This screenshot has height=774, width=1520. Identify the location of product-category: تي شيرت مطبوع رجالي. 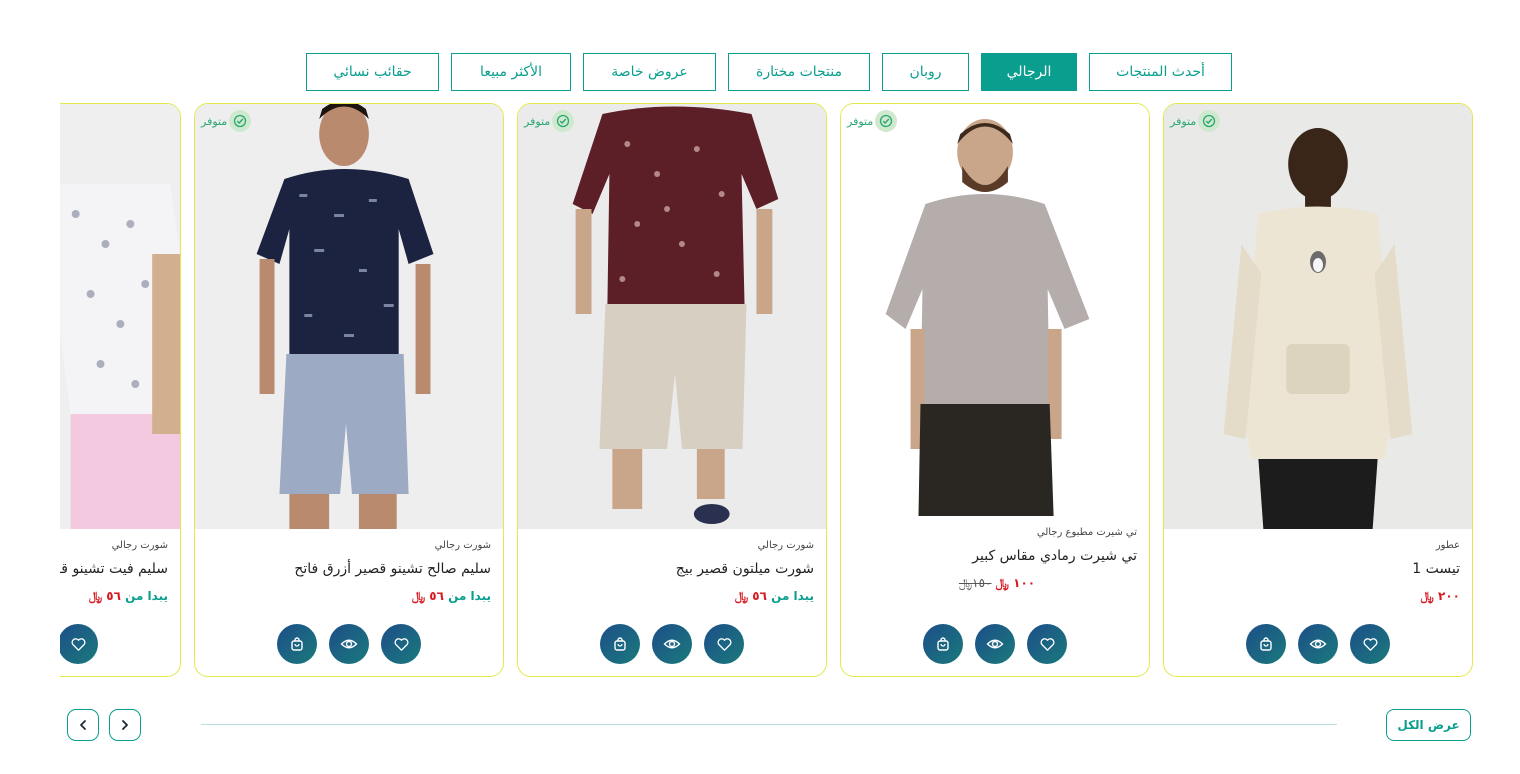
(1086, 532).